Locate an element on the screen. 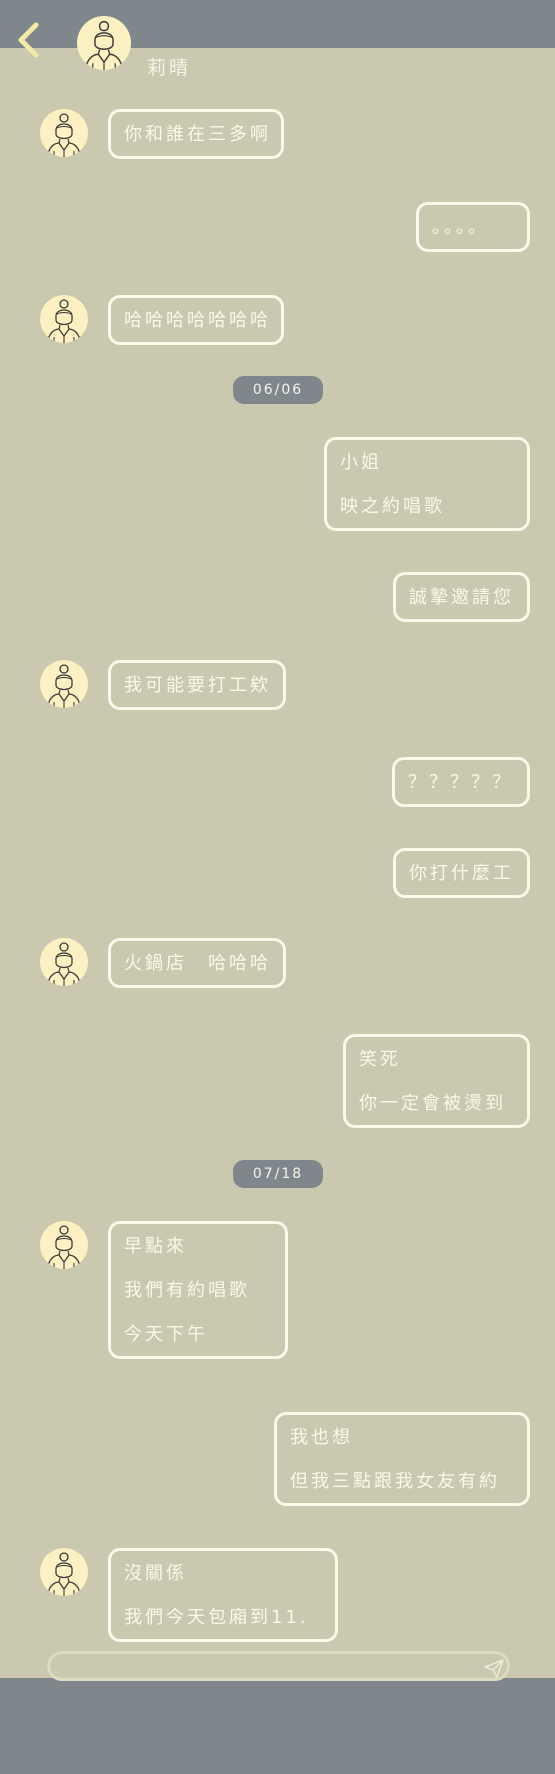 This screenshot has width=555, height=1774. message-bubble: ？？？？？ is located at coordinates (461, 782).